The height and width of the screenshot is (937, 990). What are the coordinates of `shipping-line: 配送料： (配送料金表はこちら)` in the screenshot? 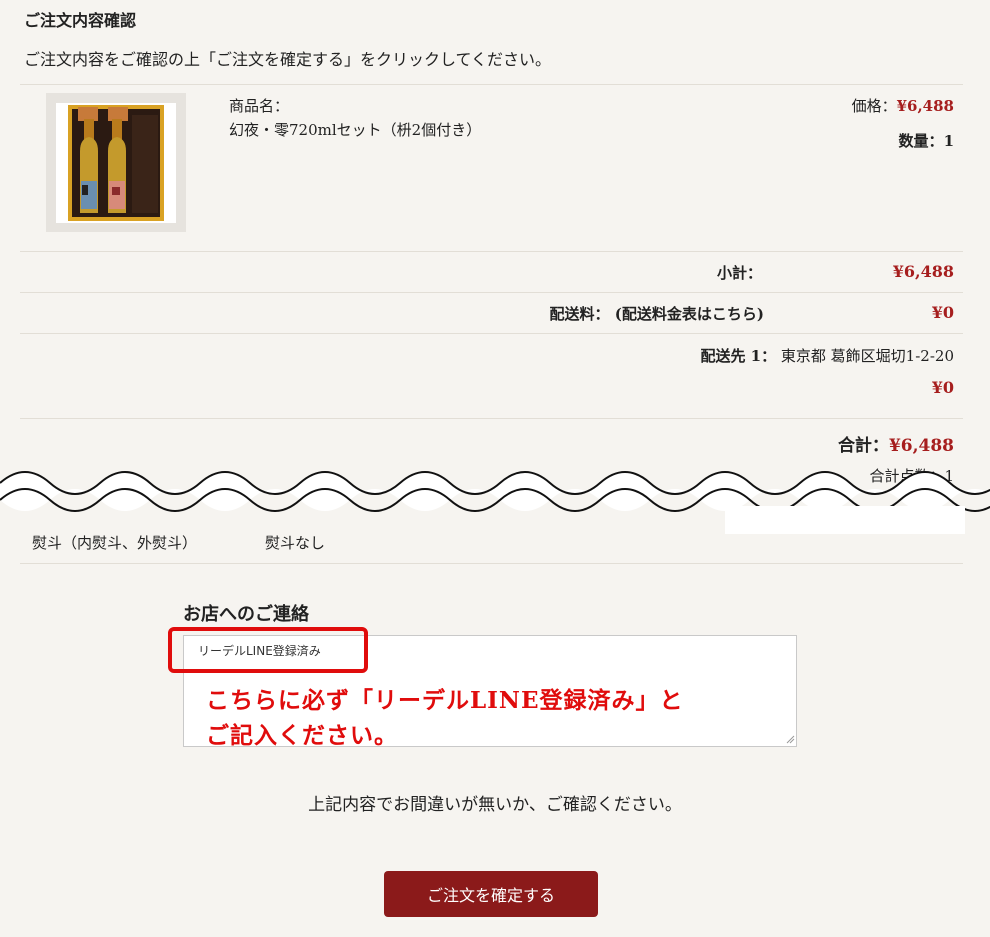 It's located at (657, 313).